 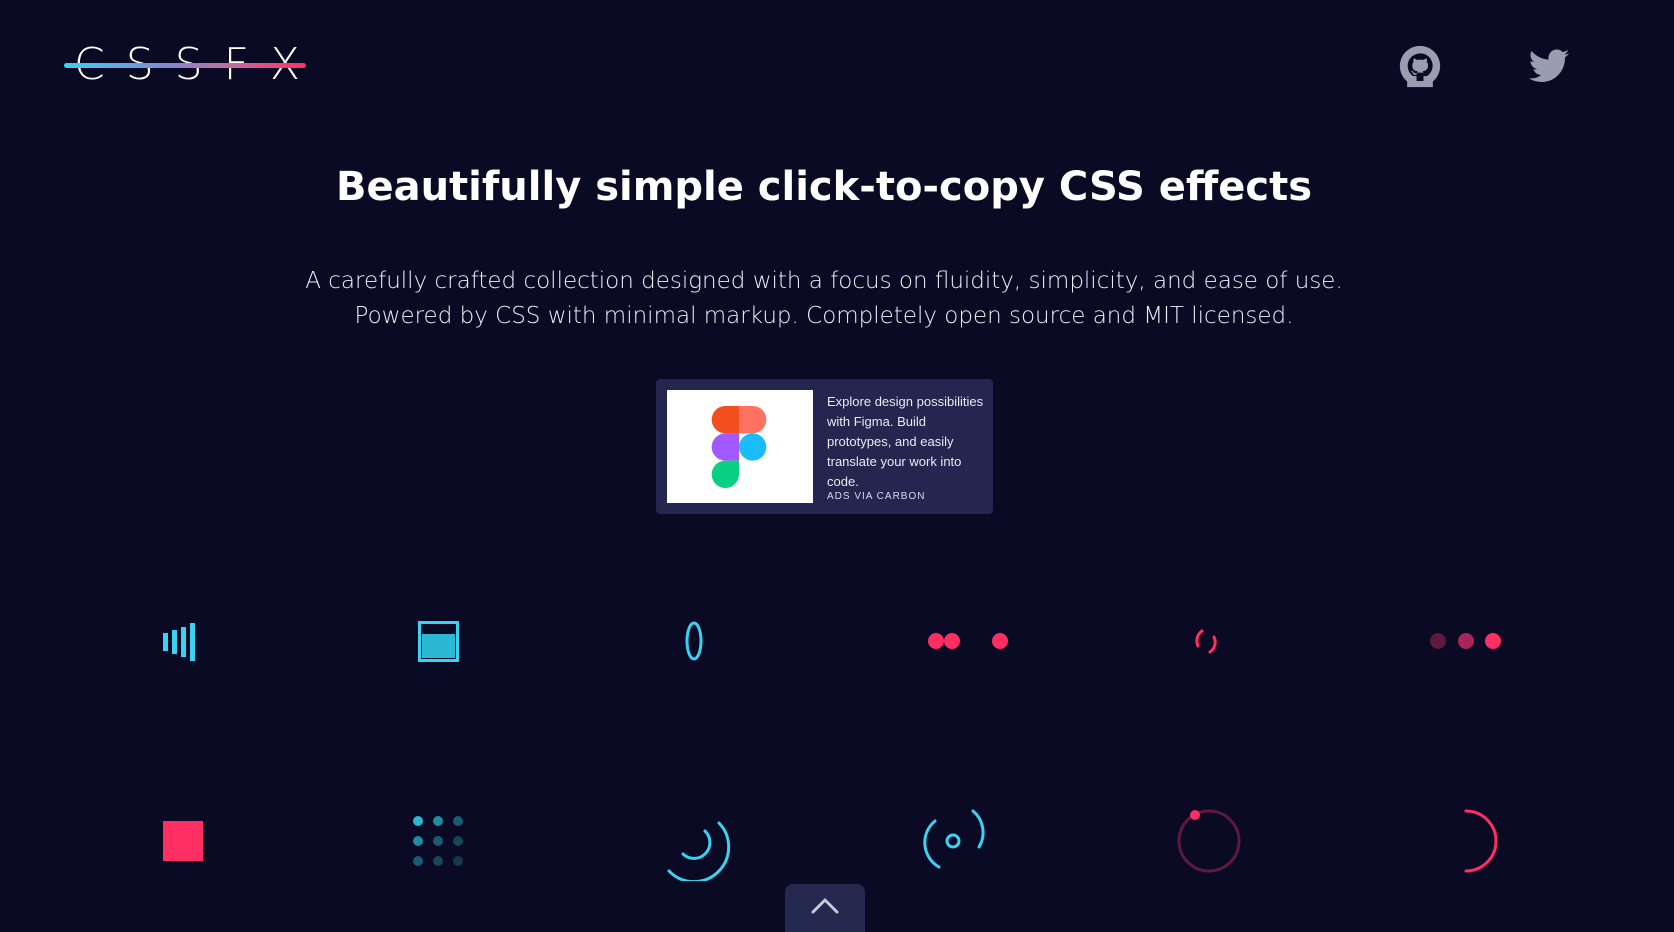 I want to click on orbit-loader, so click(x=953, y=841).